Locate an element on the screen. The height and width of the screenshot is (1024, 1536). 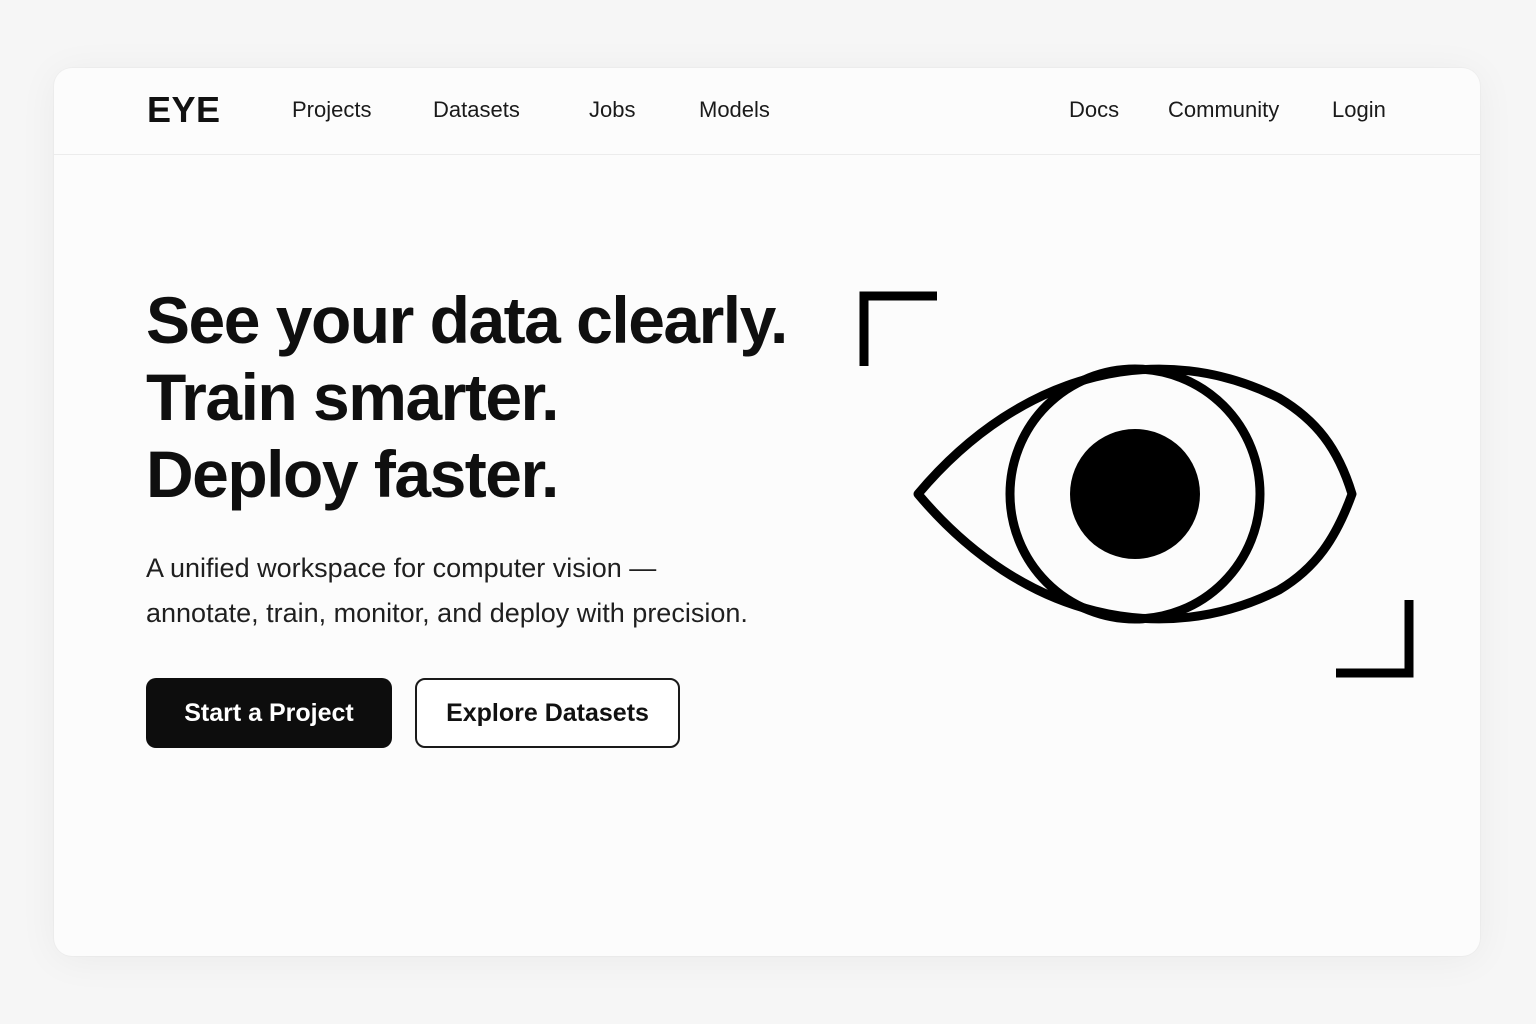
nav-link-community: Community is located at coordinates (1223, 110).